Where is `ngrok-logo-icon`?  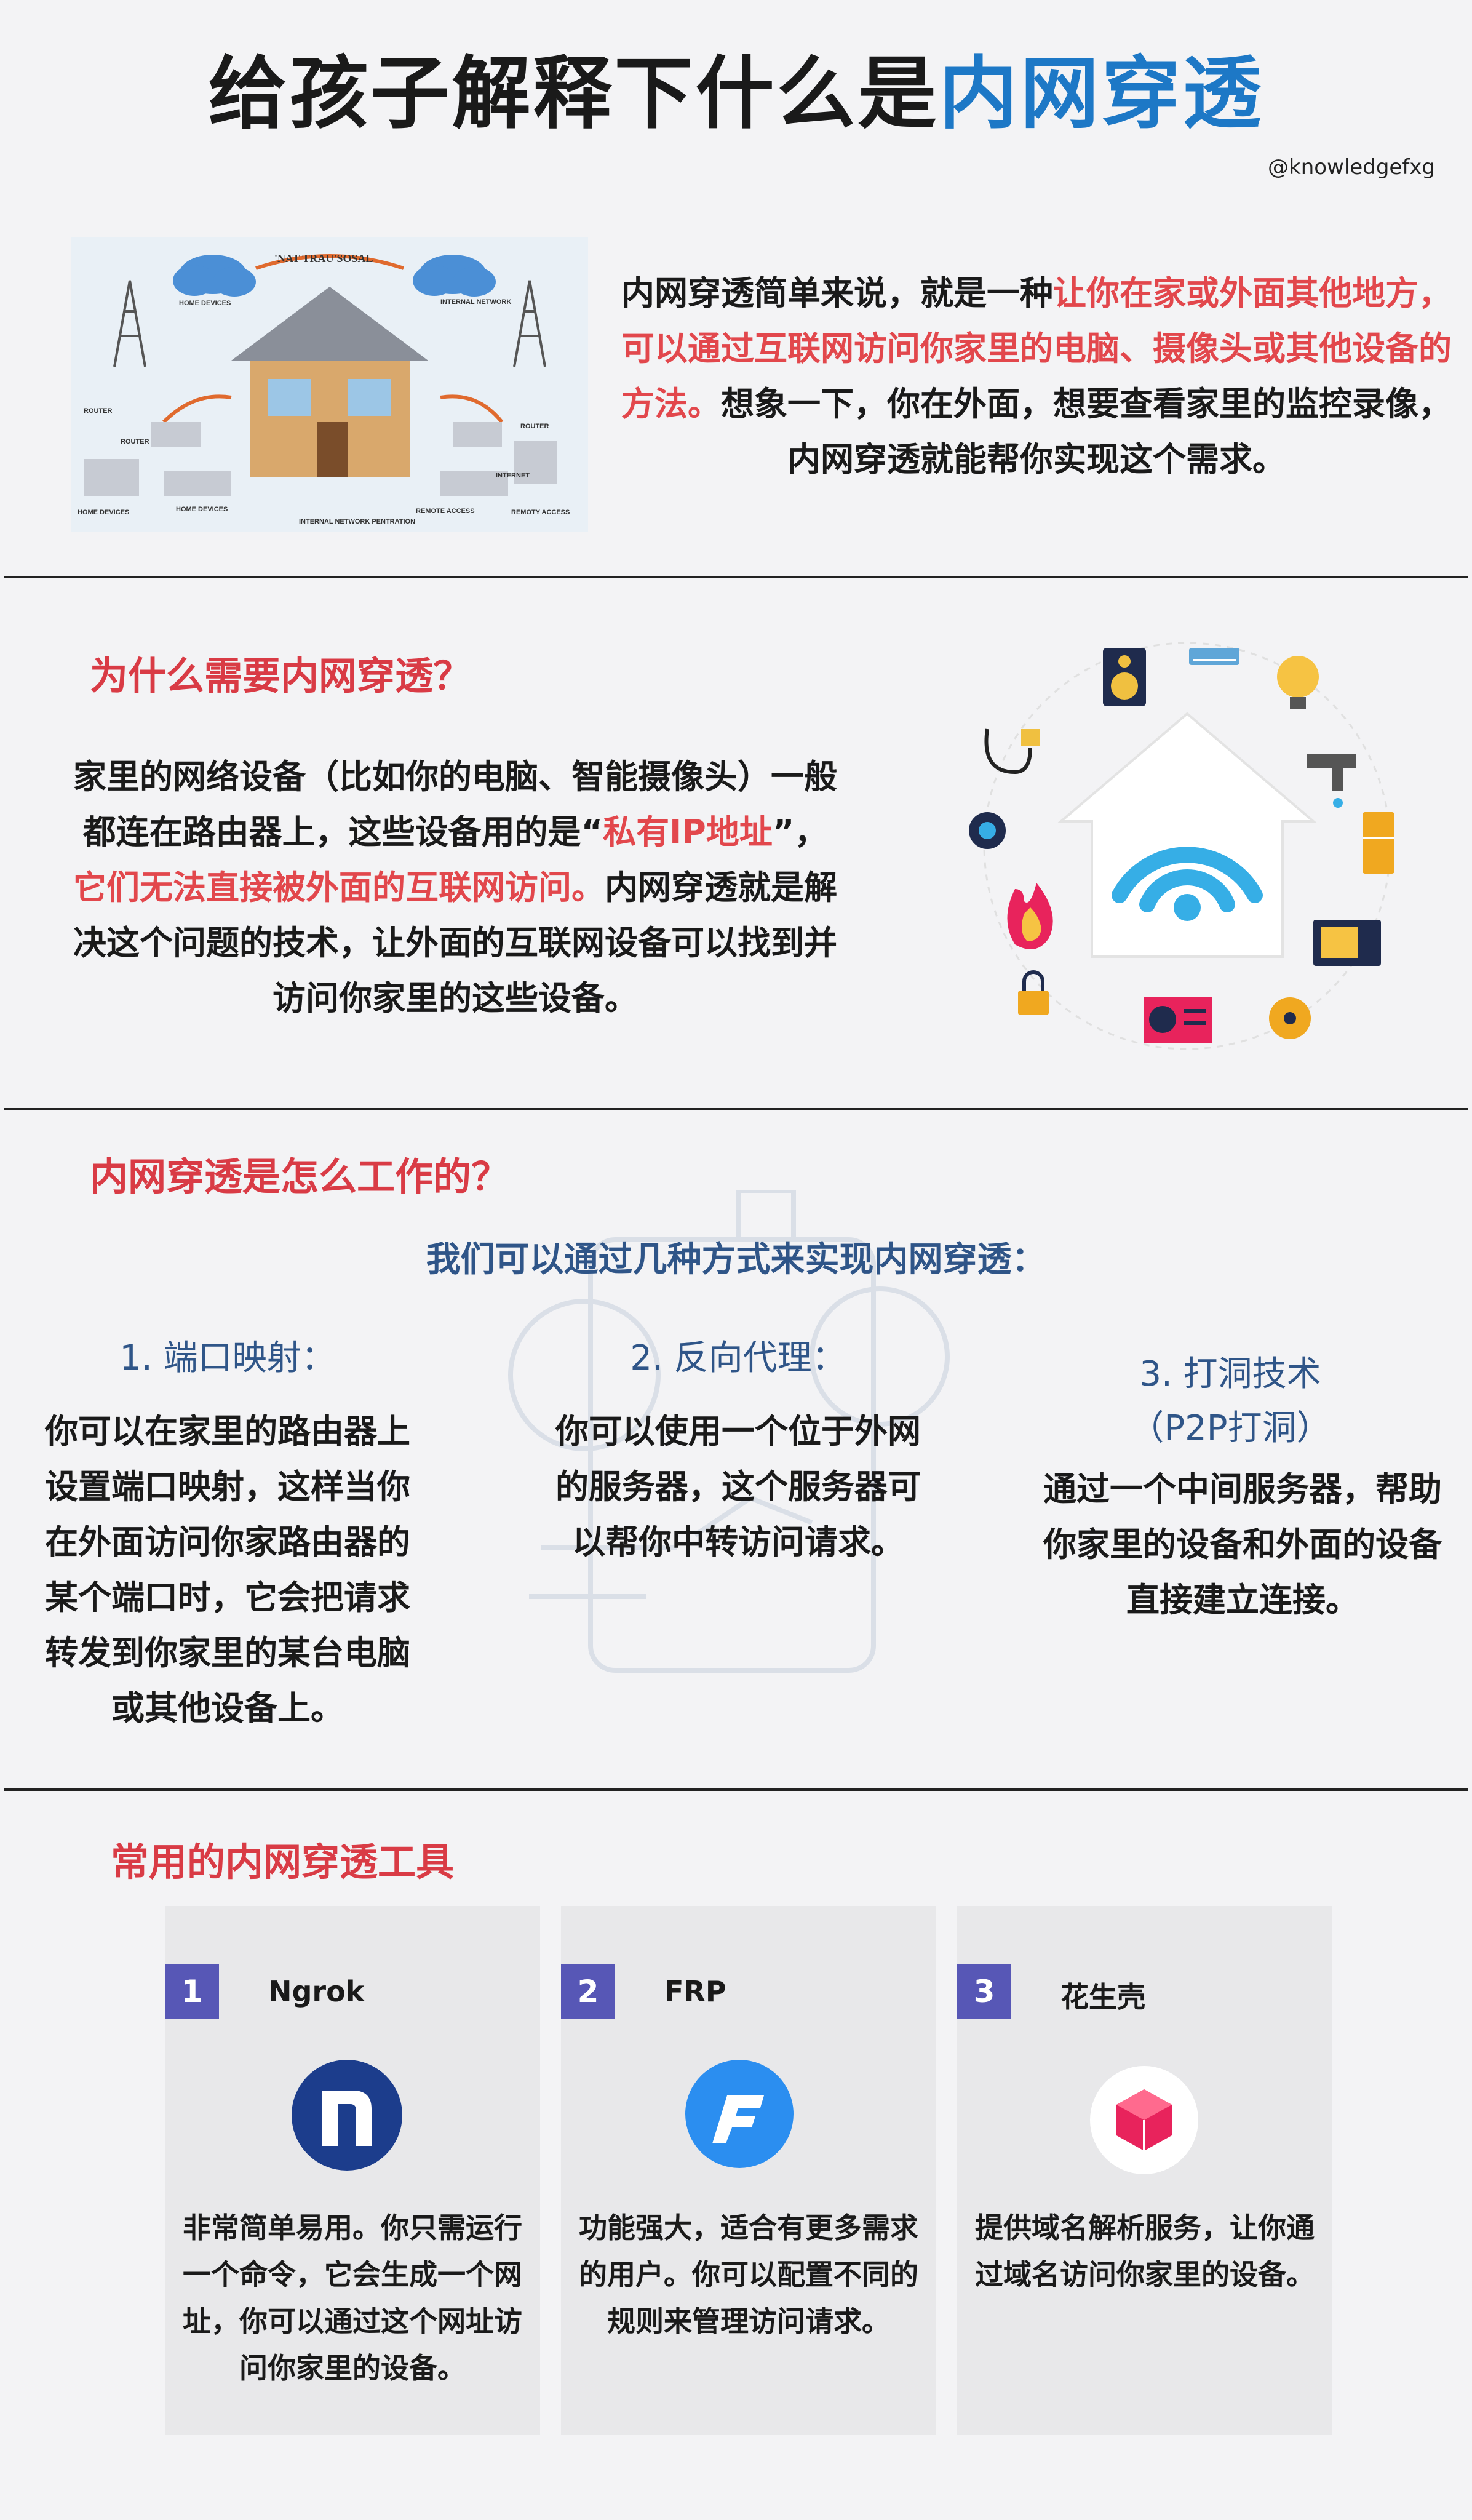 ngrok-logo-icon is located at coordinates (347, 2115).